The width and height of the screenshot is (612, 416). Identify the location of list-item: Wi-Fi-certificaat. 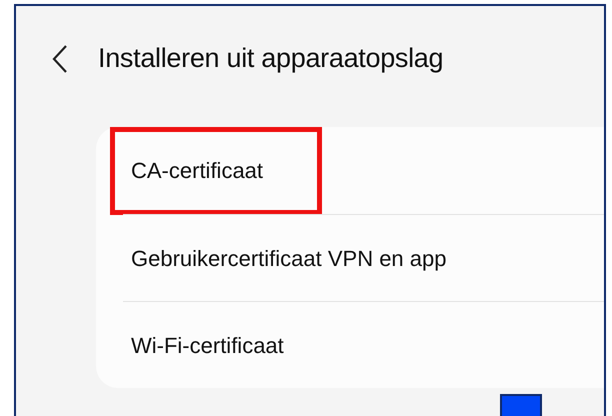
(207, 345).